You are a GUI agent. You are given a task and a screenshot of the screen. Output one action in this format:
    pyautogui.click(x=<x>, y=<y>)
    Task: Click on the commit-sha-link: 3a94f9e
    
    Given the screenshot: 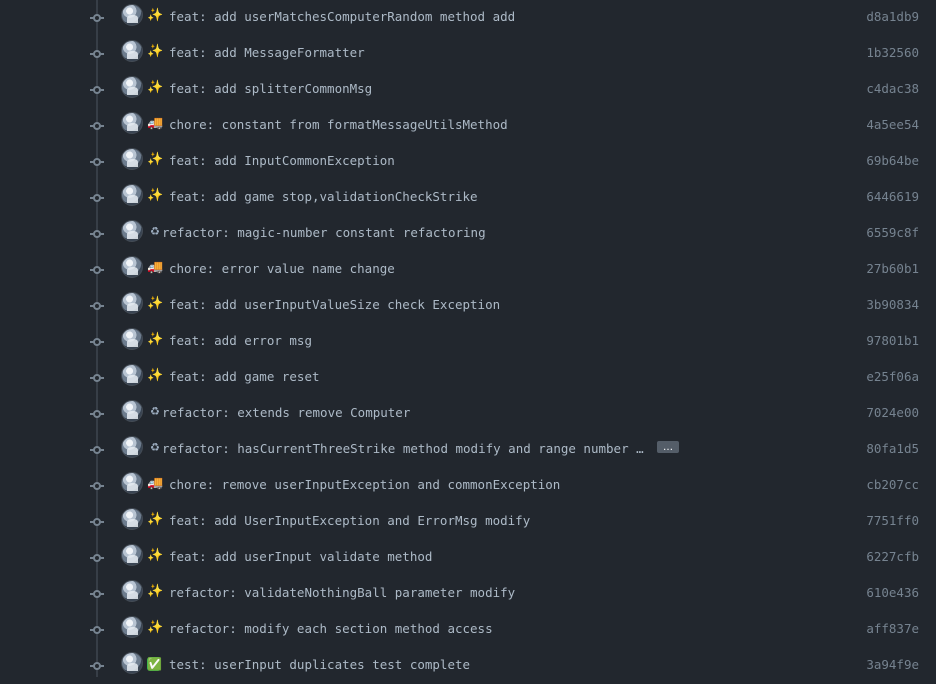 What is the action you would take?
    pyautogui.click(x=884, y=665)
    